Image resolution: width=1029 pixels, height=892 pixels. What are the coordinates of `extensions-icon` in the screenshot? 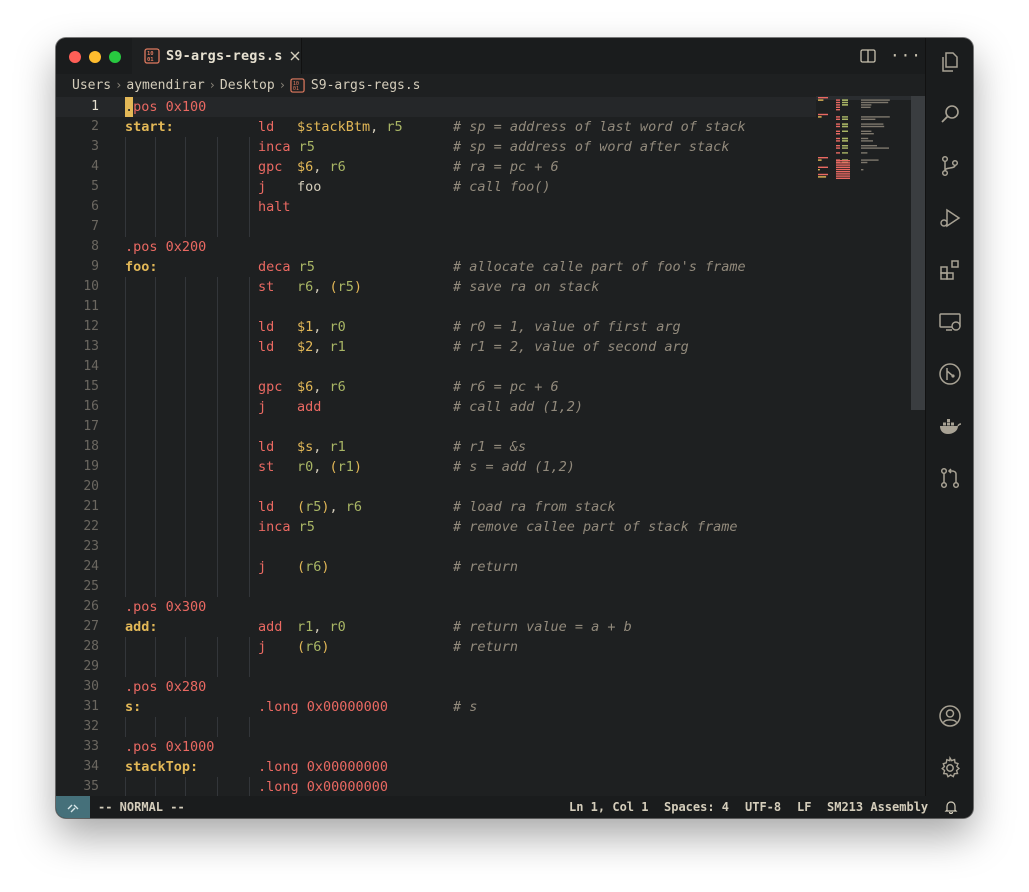 It's located at (950, 270).